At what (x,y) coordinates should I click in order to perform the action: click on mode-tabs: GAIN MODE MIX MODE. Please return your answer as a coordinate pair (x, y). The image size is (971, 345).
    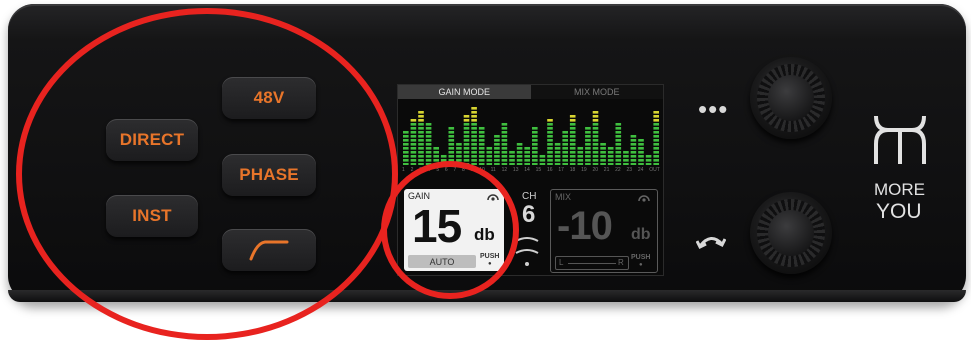
    Looking at the image, I should click on (530, 92).